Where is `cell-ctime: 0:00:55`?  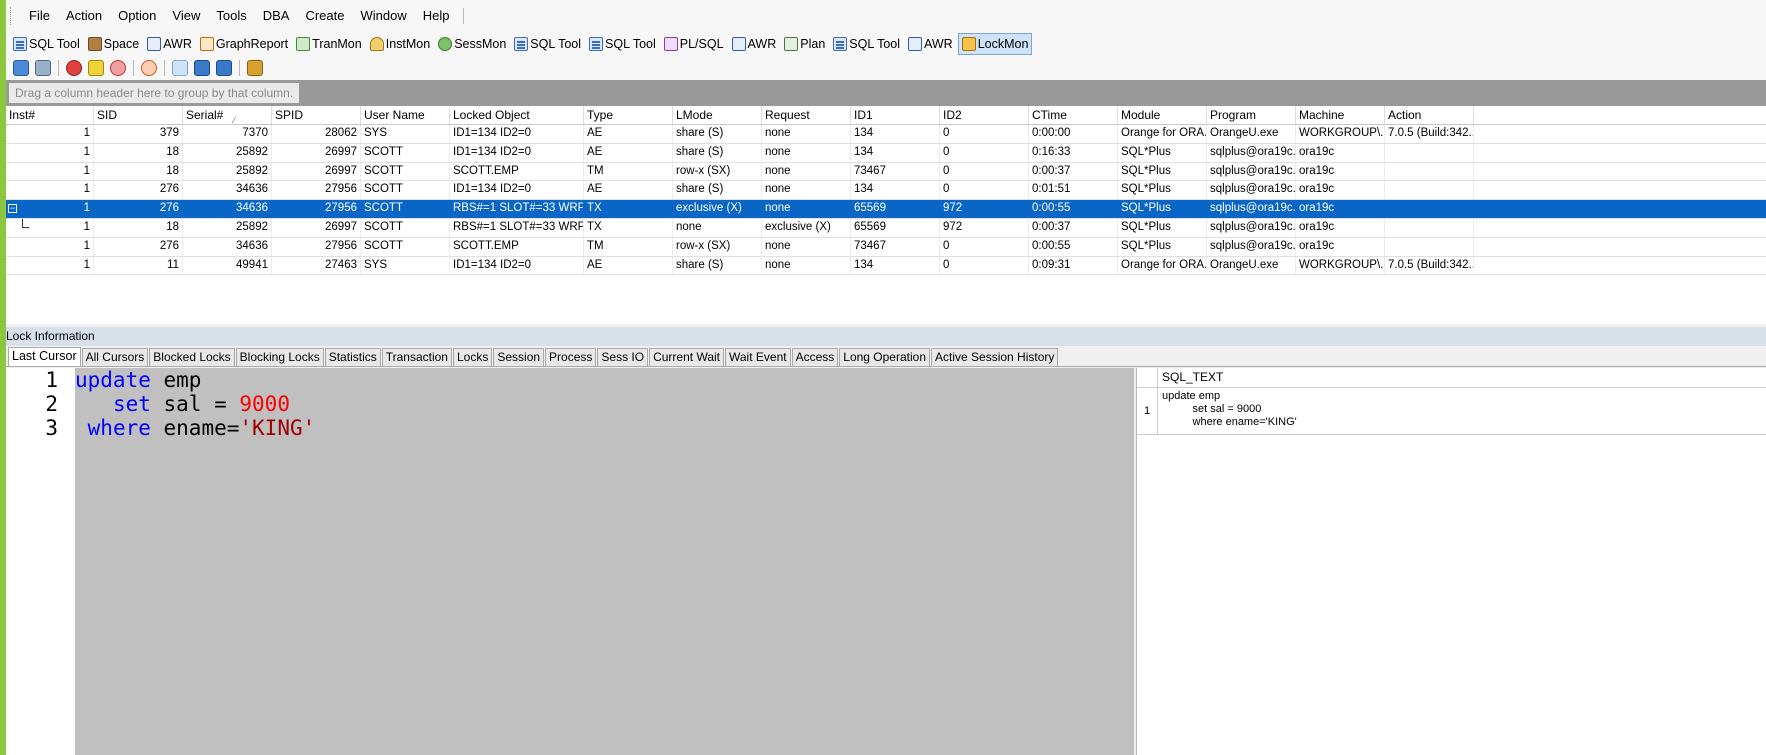
cell-ctime: 0:00:55 is located at coordinates (1073, 246).